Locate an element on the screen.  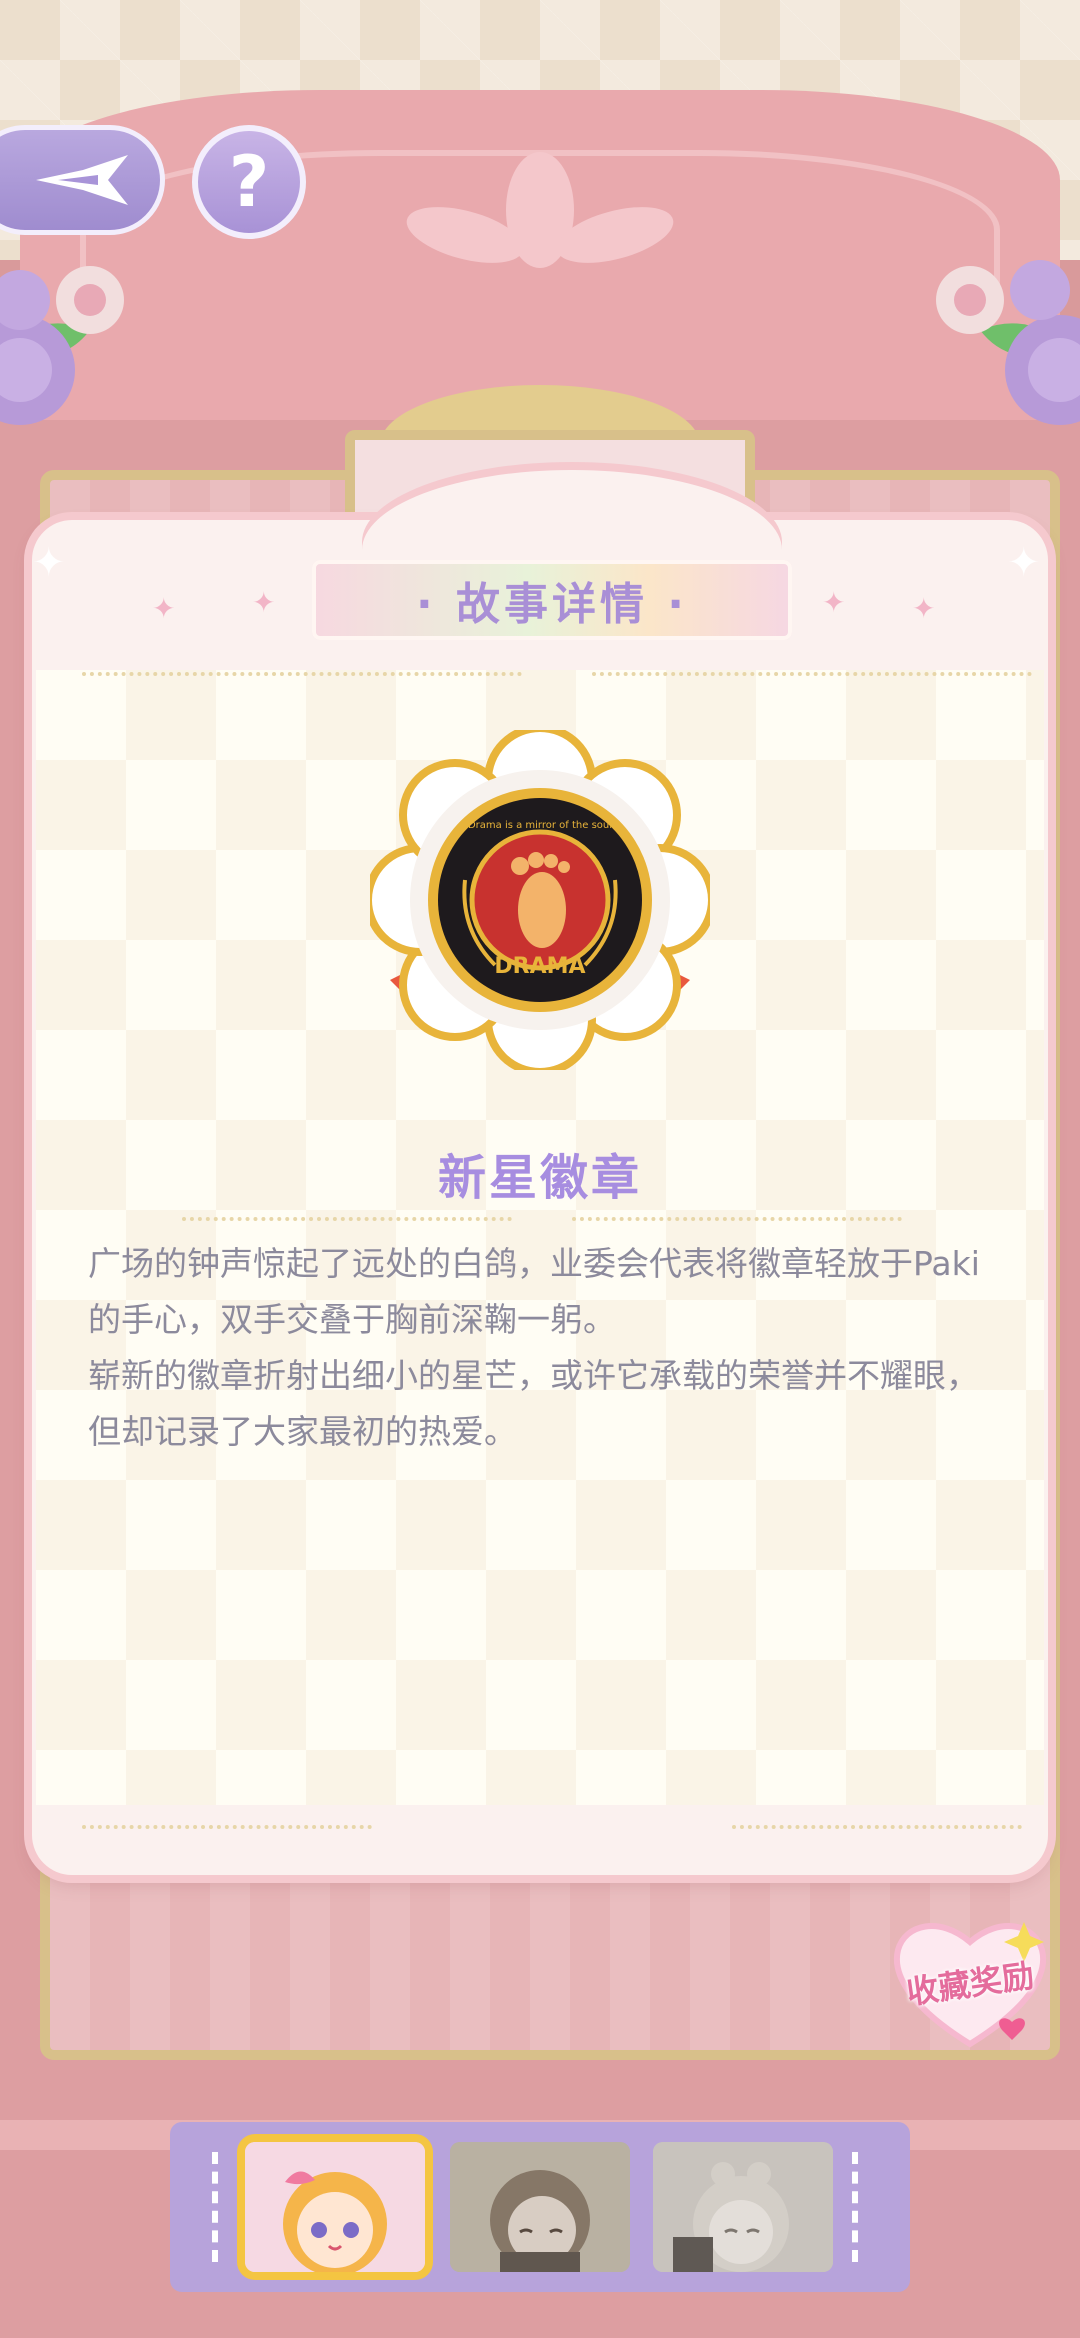
card-title: · 故事详情 · is located at coordinates (552, 604).